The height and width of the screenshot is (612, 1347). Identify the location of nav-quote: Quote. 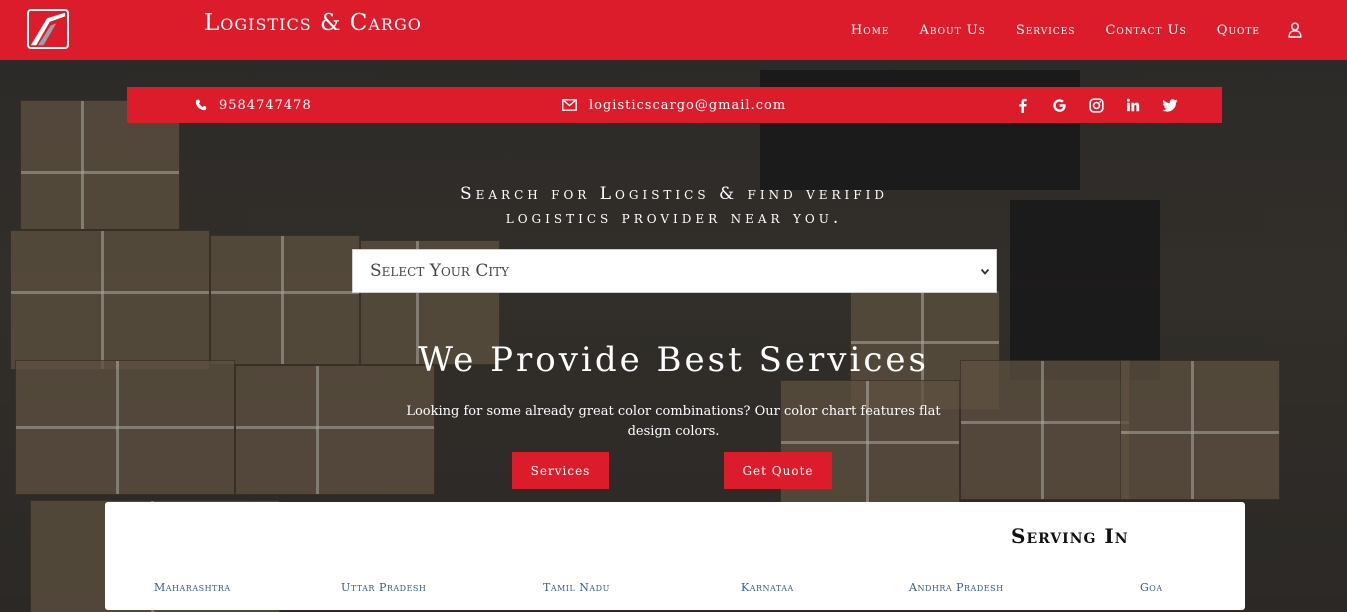
(1238, 30).